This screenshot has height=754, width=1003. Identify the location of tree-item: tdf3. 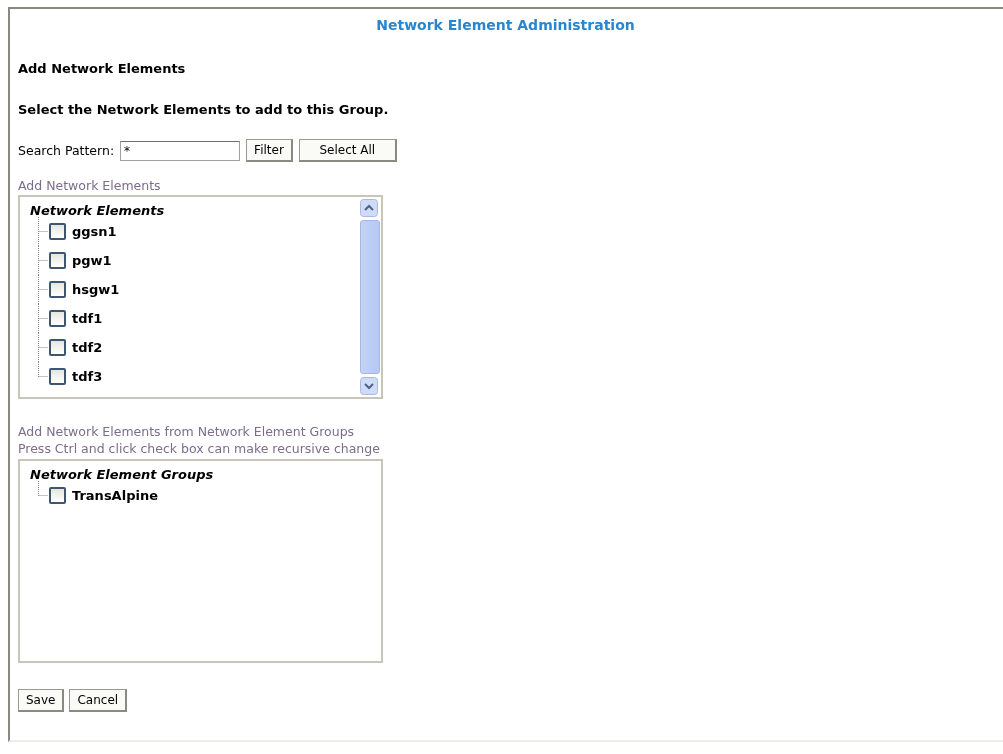
(87, 376).